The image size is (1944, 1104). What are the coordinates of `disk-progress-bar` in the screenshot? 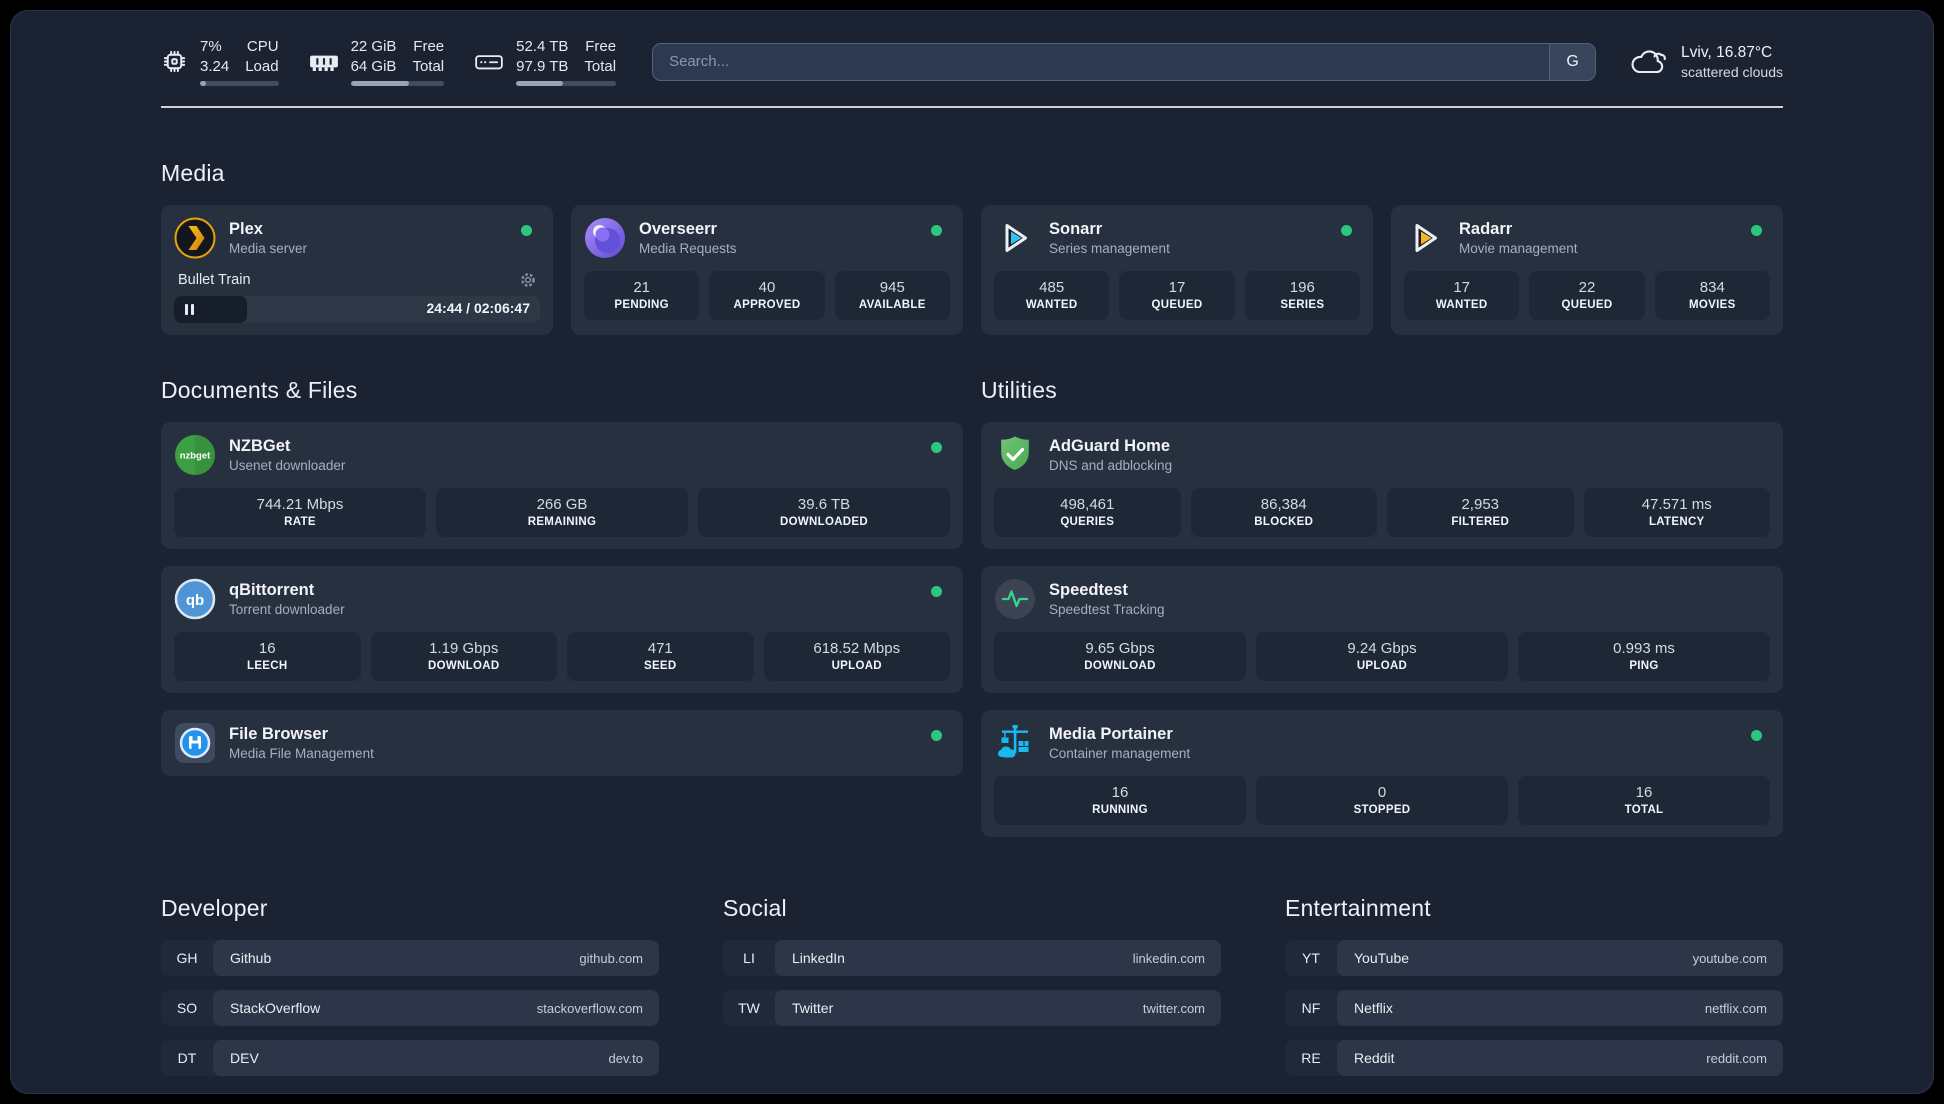 It's located at (566, 83).